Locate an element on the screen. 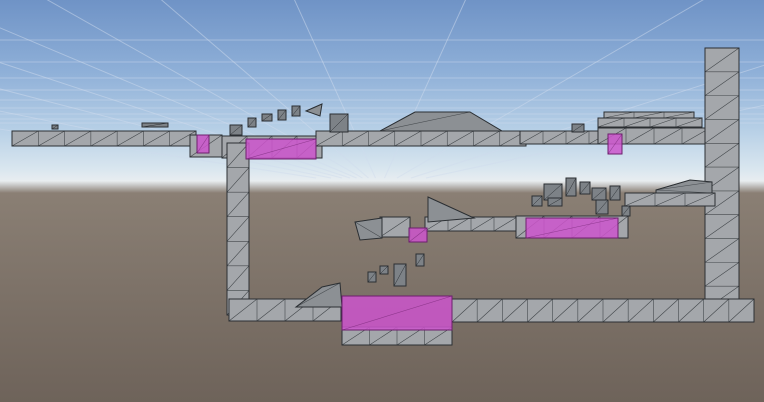  ramp-right is located at coordinates (684, 186).